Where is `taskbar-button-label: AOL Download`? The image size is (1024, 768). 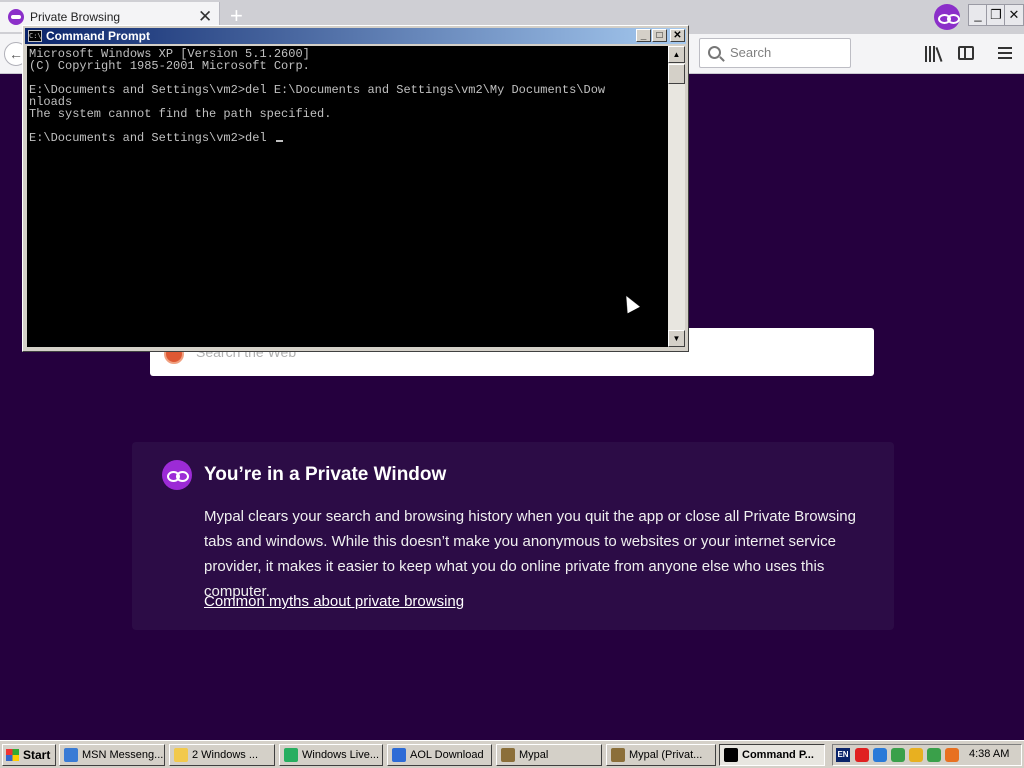
taskbar-button-label: AOL Download is located at coordinates (447, 755).